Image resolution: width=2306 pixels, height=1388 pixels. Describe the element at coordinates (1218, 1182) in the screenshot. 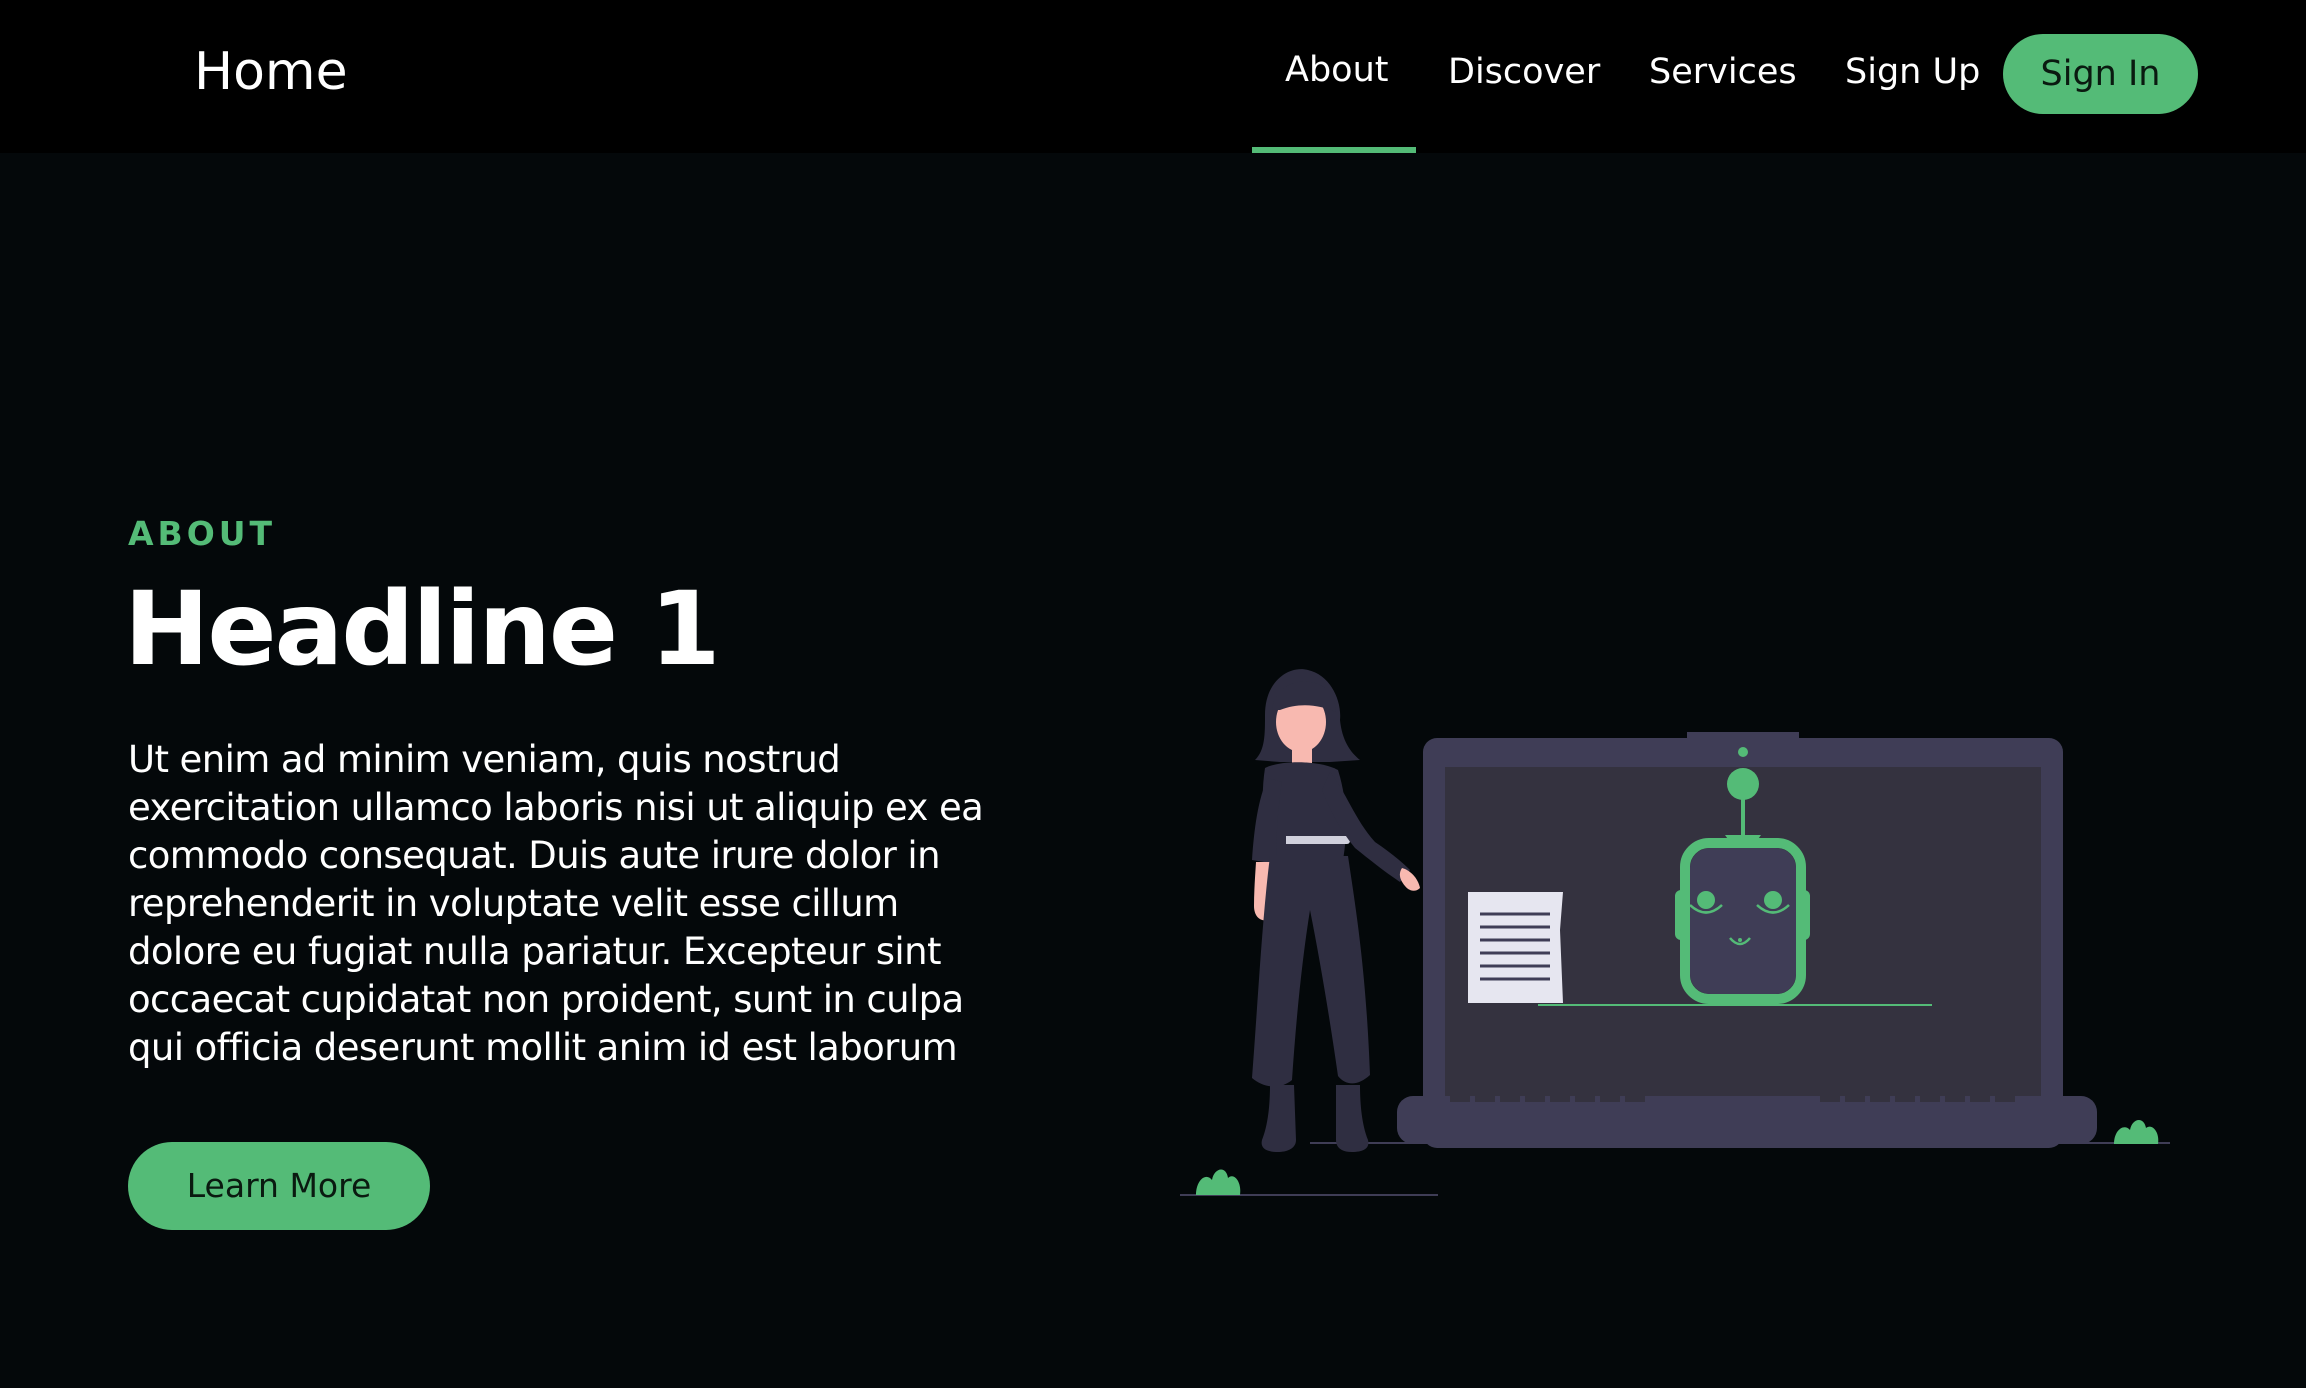

I see `plant-left-icon` at that location.